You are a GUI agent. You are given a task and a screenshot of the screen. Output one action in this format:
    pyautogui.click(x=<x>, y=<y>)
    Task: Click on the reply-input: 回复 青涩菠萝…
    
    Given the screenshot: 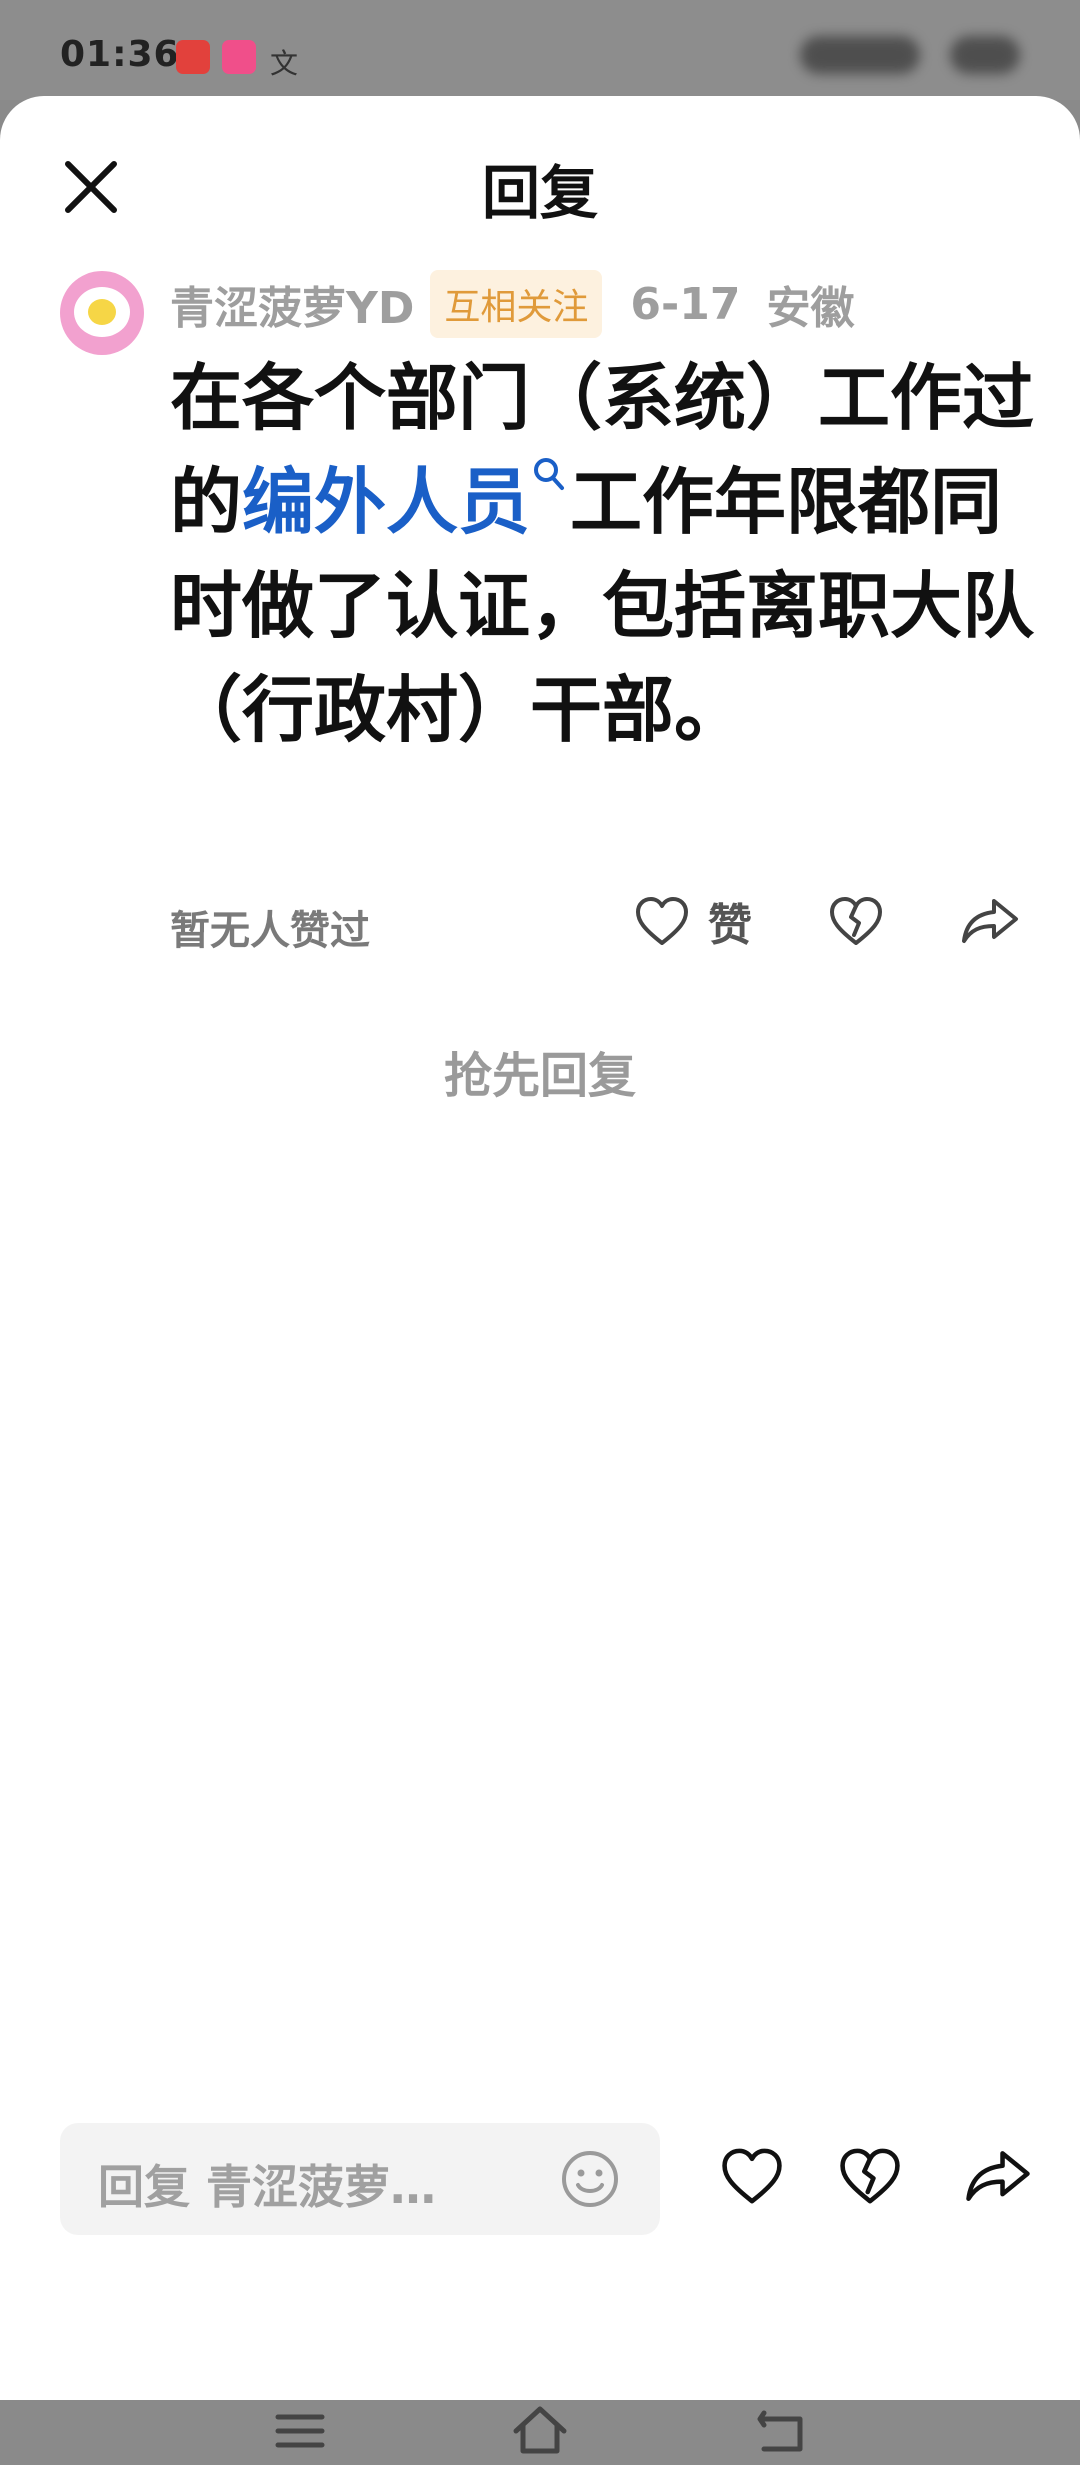 What is the action you would take?
    pyautogui.click(x=360, y=2179)
    